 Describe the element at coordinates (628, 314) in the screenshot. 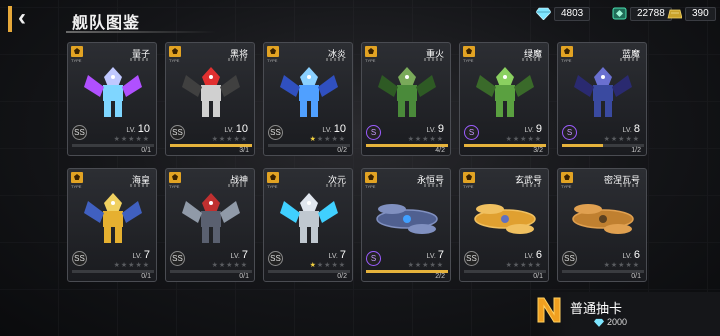

I see `draw-panel: 普通抽卡 2000` at that location.